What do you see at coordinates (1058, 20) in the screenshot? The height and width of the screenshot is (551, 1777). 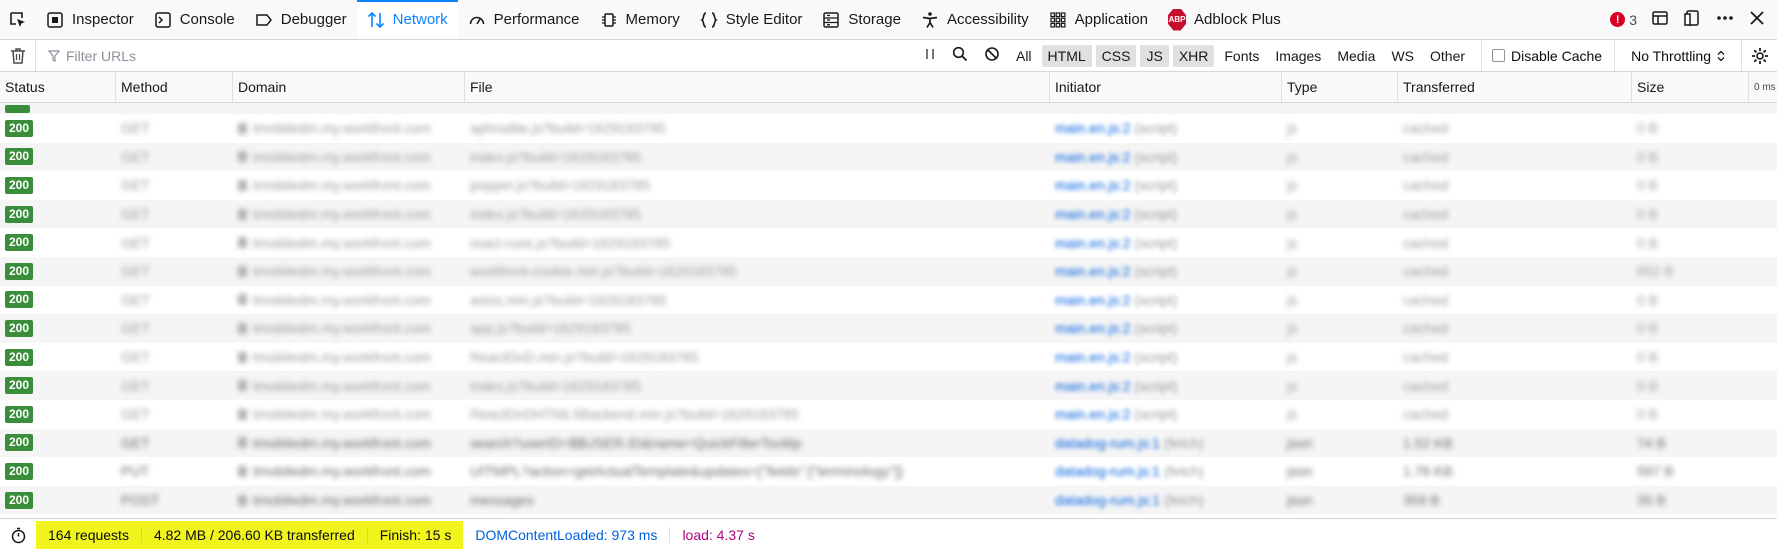 I see `application-icon` at bounding box center [1058, 20].